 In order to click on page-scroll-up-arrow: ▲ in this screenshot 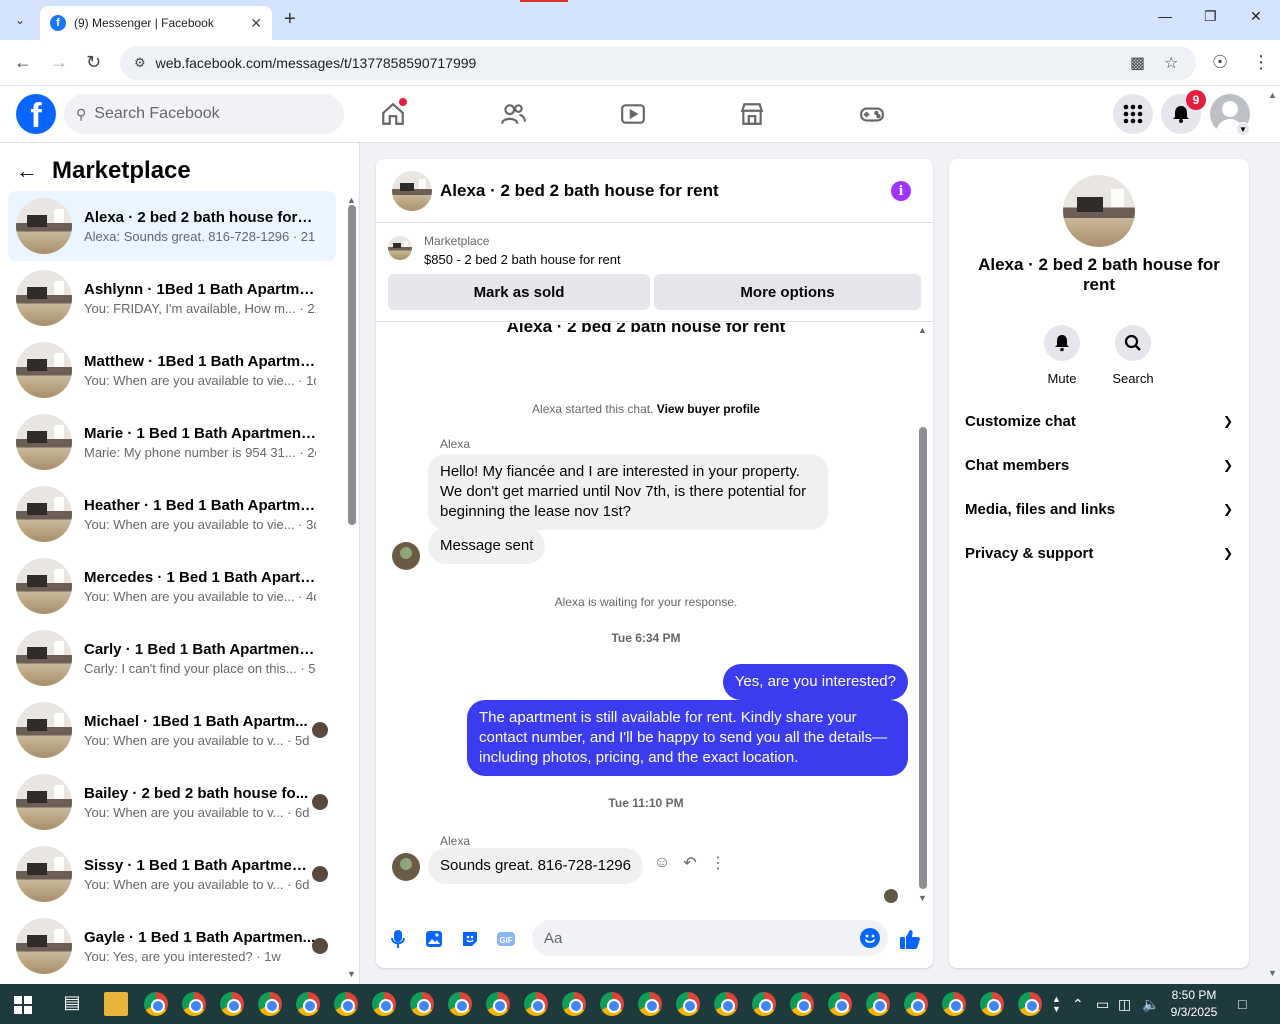, I will do `click(1272, 95)`.